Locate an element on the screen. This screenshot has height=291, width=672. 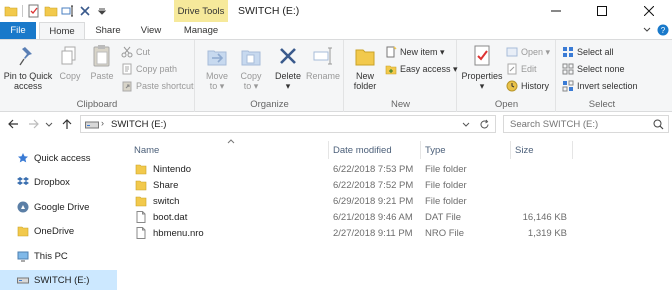
divider is located at coordinates (22, 11).